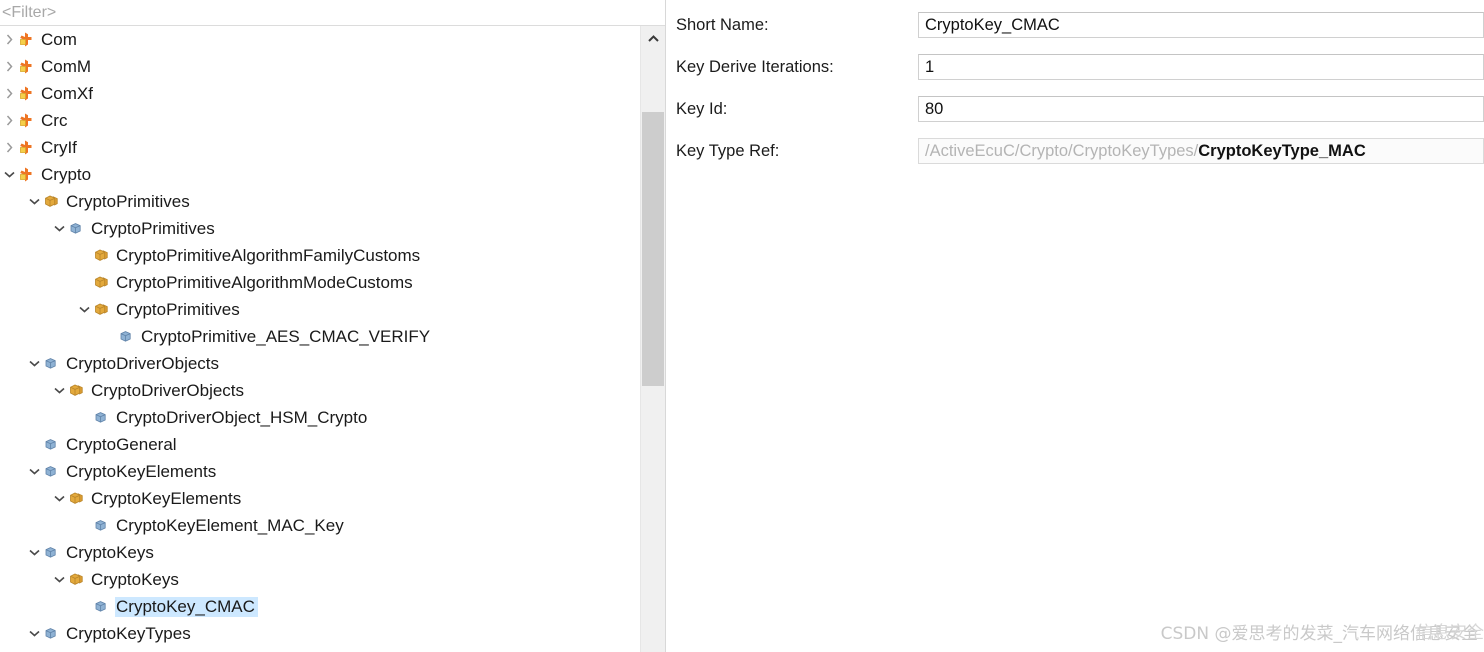 This screenshot has width=1484, height=652. I want to click on tree-item: Crc, so click(320, 120).